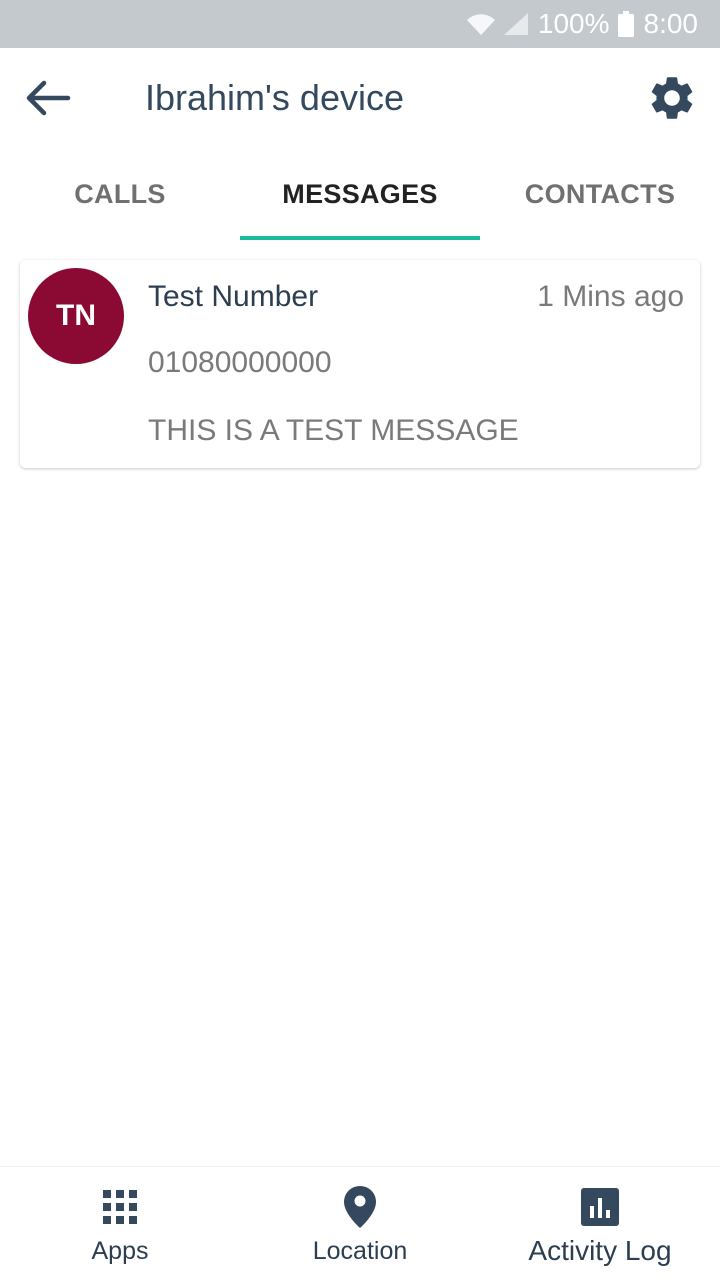 This screenshot has width=720, height=1281. What do you see at coordinates (120, 1251) in the screenshot?
I see `nav-apps-label: Apps` at bounding box center [120, 1251].